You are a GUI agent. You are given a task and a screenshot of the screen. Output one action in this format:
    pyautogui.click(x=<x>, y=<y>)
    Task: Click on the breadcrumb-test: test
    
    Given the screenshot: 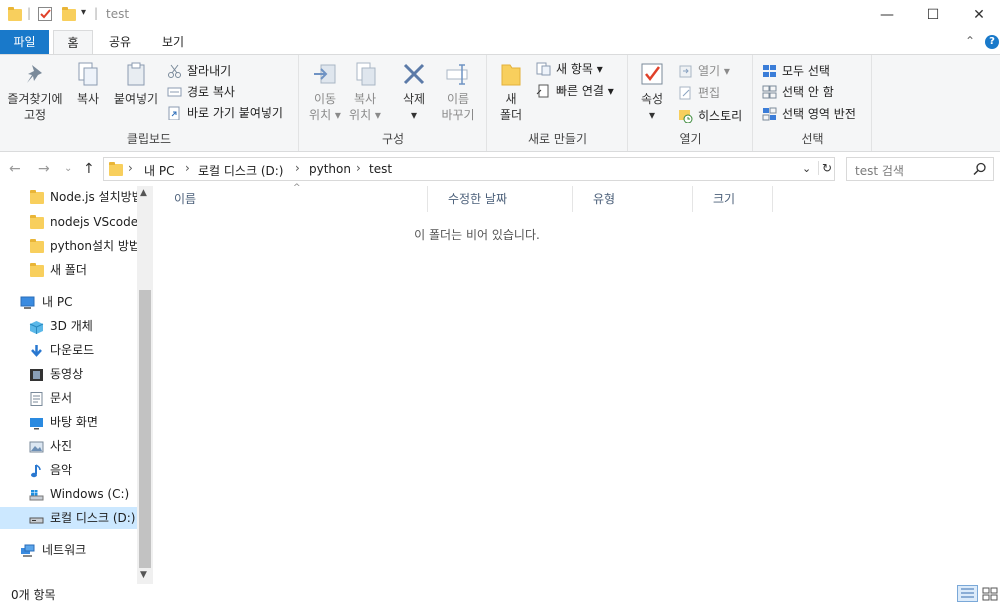 What is the action you would take?
    pyautogui.click(x=380, y=169)
    